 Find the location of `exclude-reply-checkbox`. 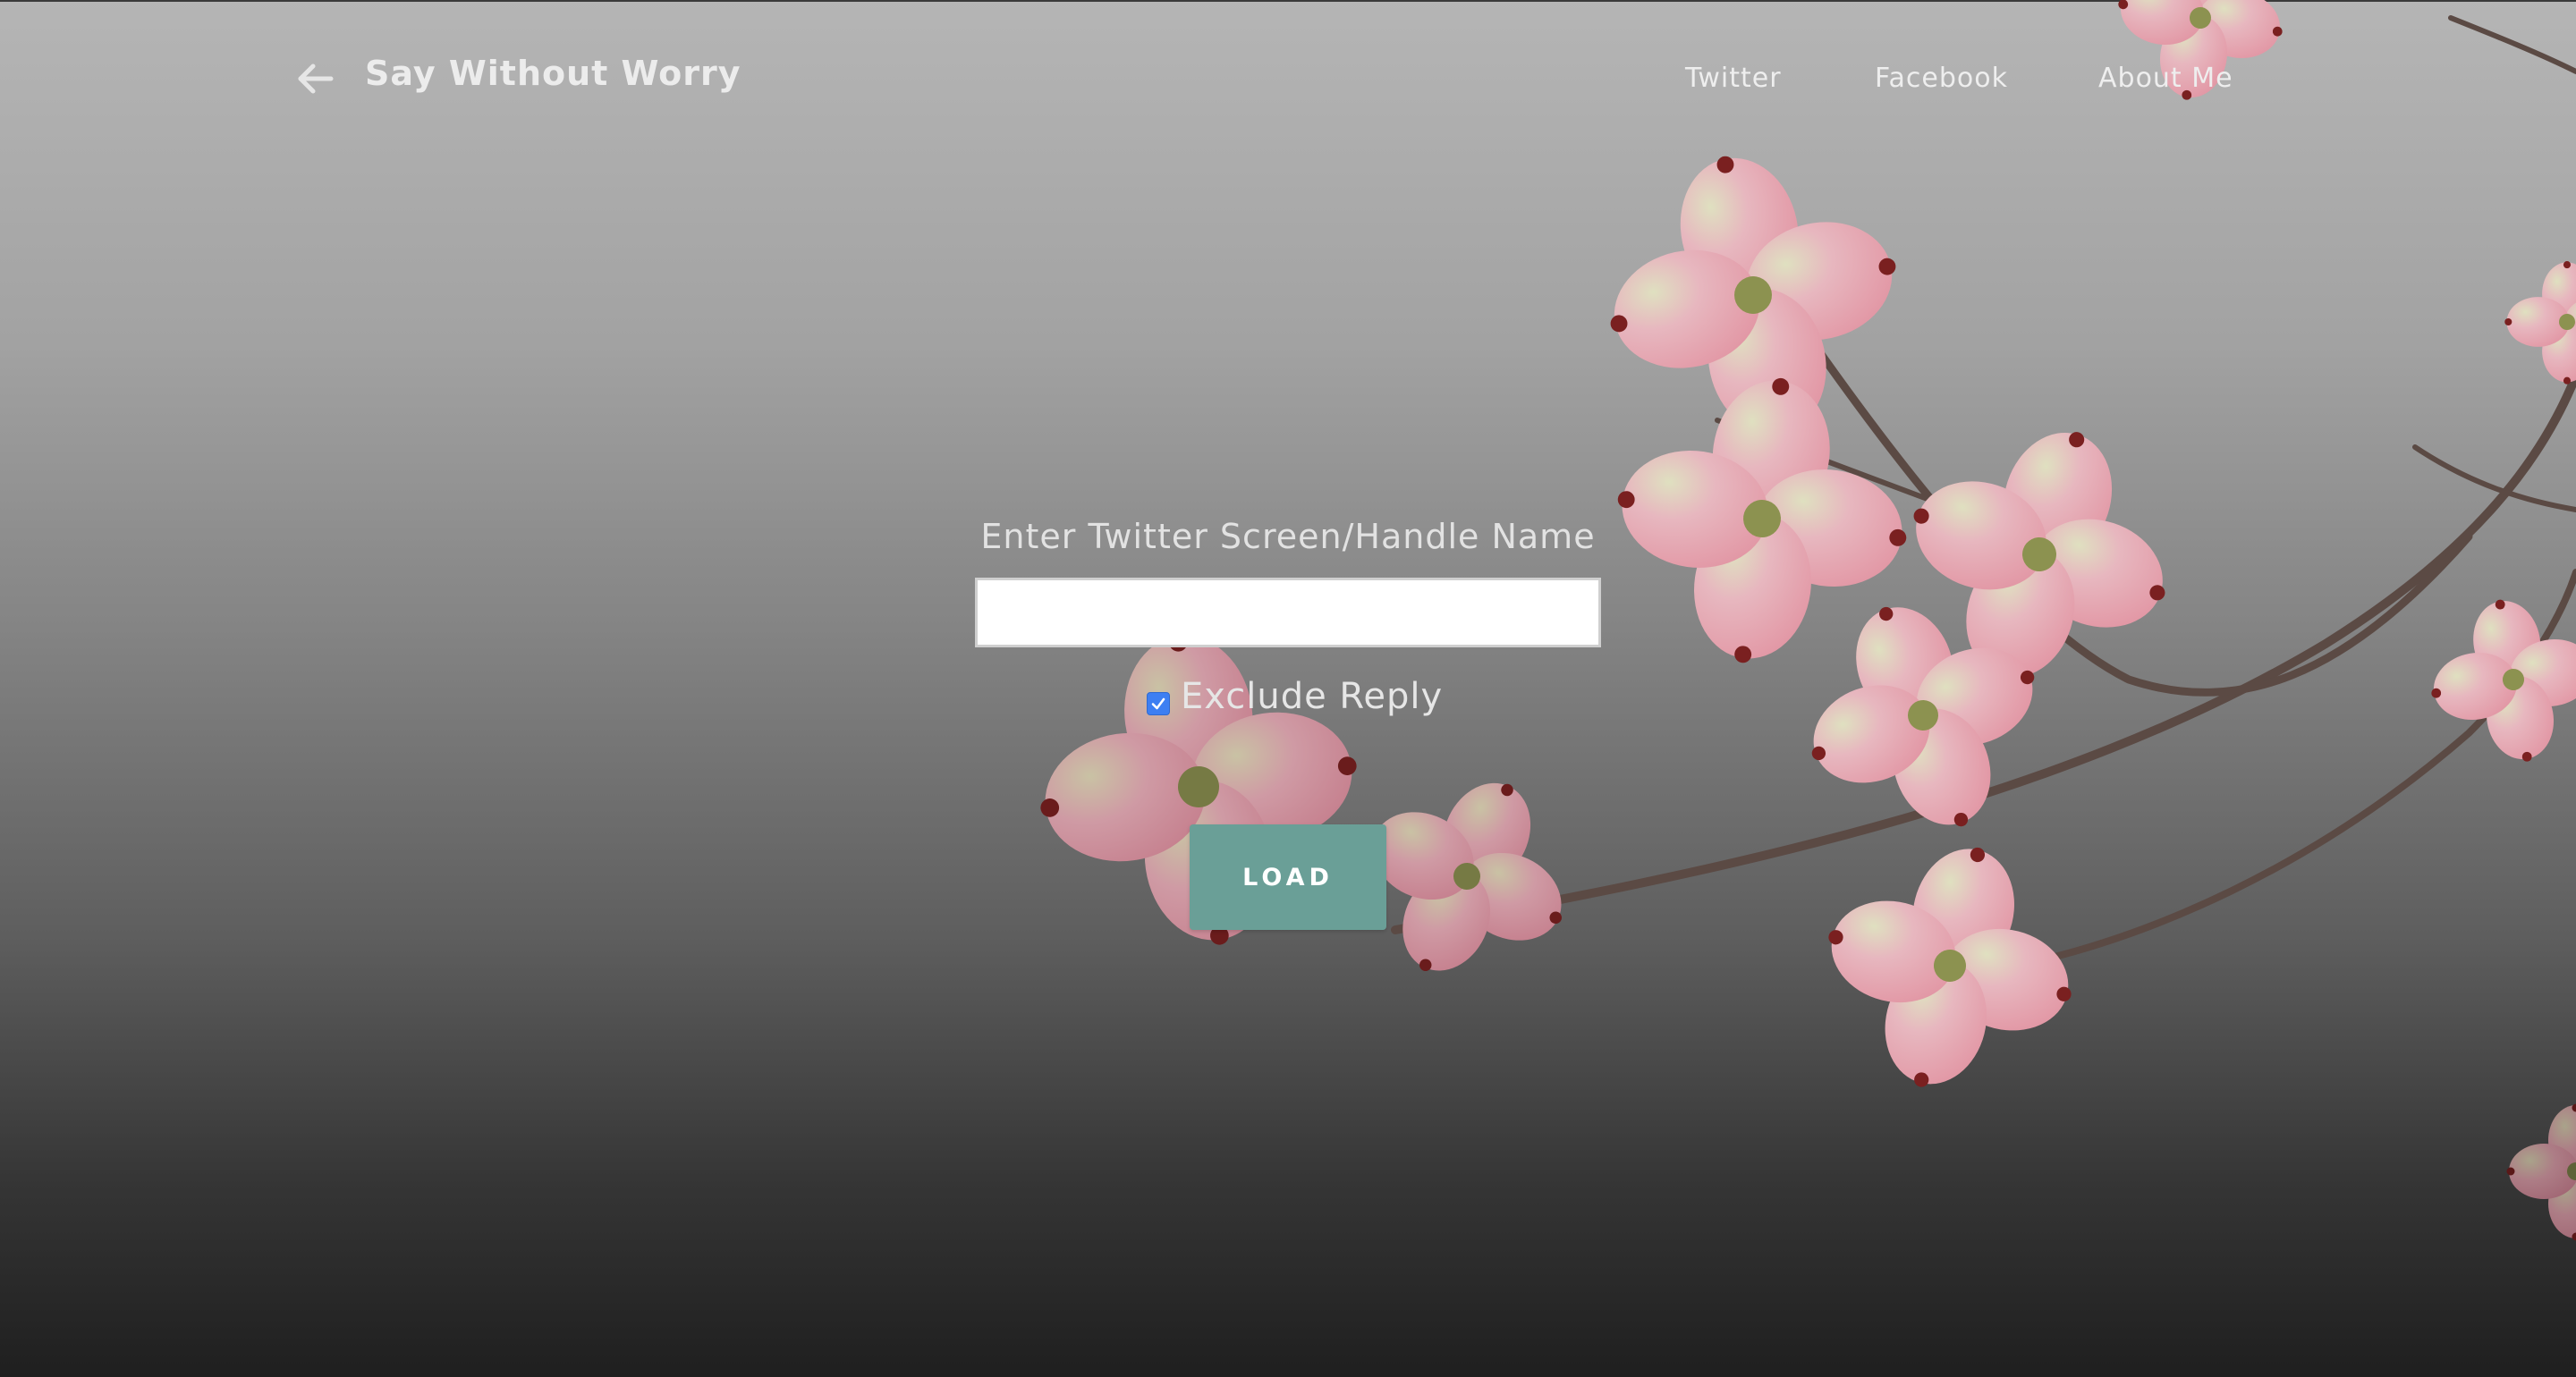

exclude-reply-checkbox is located at coordinates (1158, 703).